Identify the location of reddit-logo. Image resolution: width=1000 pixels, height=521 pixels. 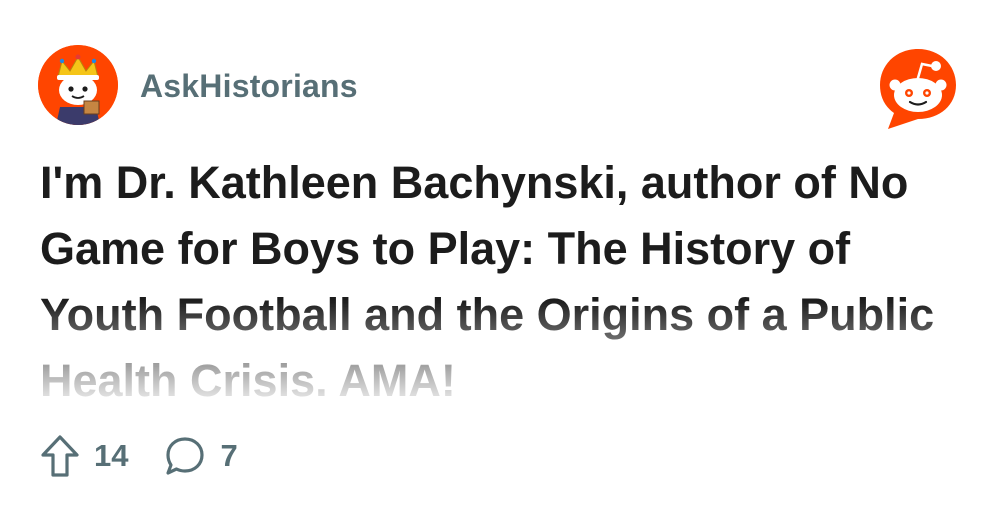
(918, 87).